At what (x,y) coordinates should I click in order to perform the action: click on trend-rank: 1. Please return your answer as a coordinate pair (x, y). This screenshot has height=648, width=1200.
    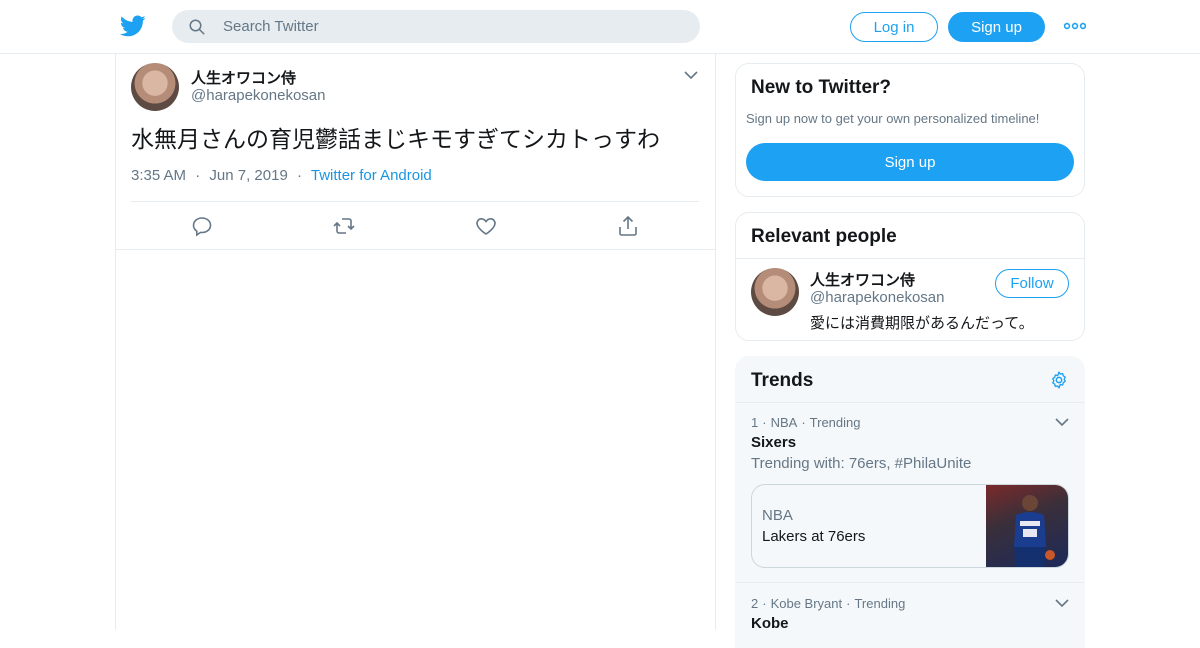
    Looking at the image, I should click on (755, 422).